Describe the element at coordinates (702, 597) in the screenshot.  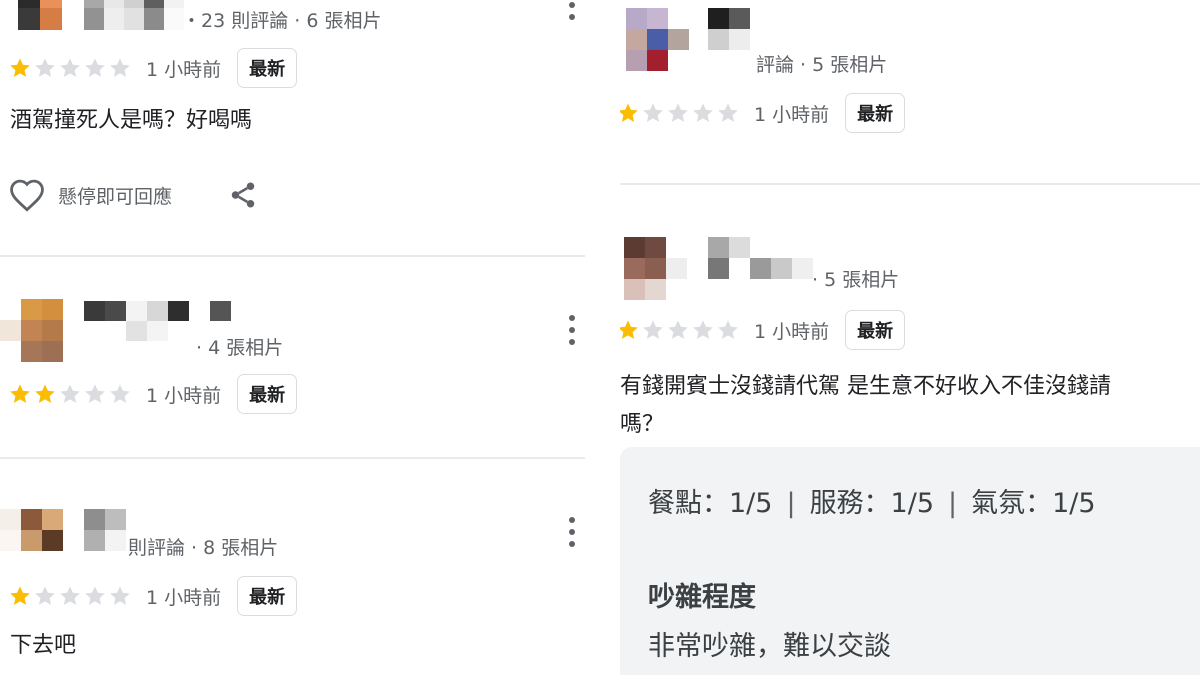
I see `noise-level-title: 吵雜程度` at that location.